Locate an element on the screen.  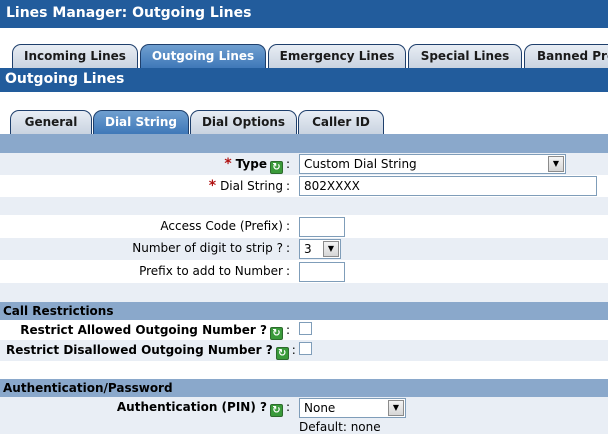
prefix-add-label: Prefix to add to Number: is located at coordinates (214, 271).